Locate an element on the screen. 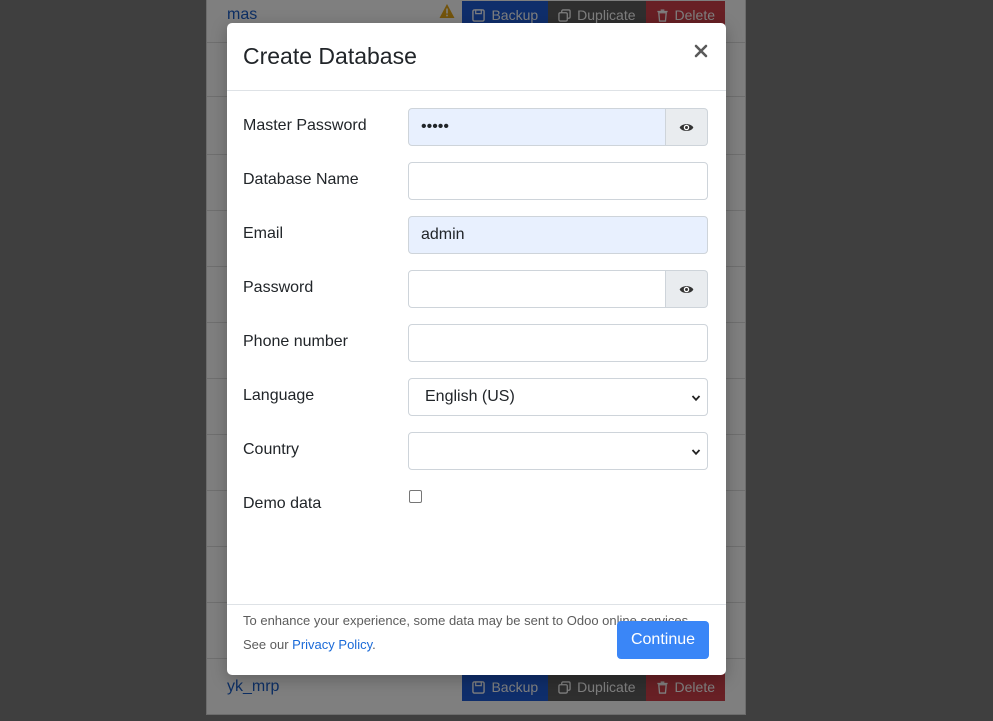 Image resolution: width=993 pixels, height=721 pixels. show-master-password-toggle is located at coordinates (687, 127).